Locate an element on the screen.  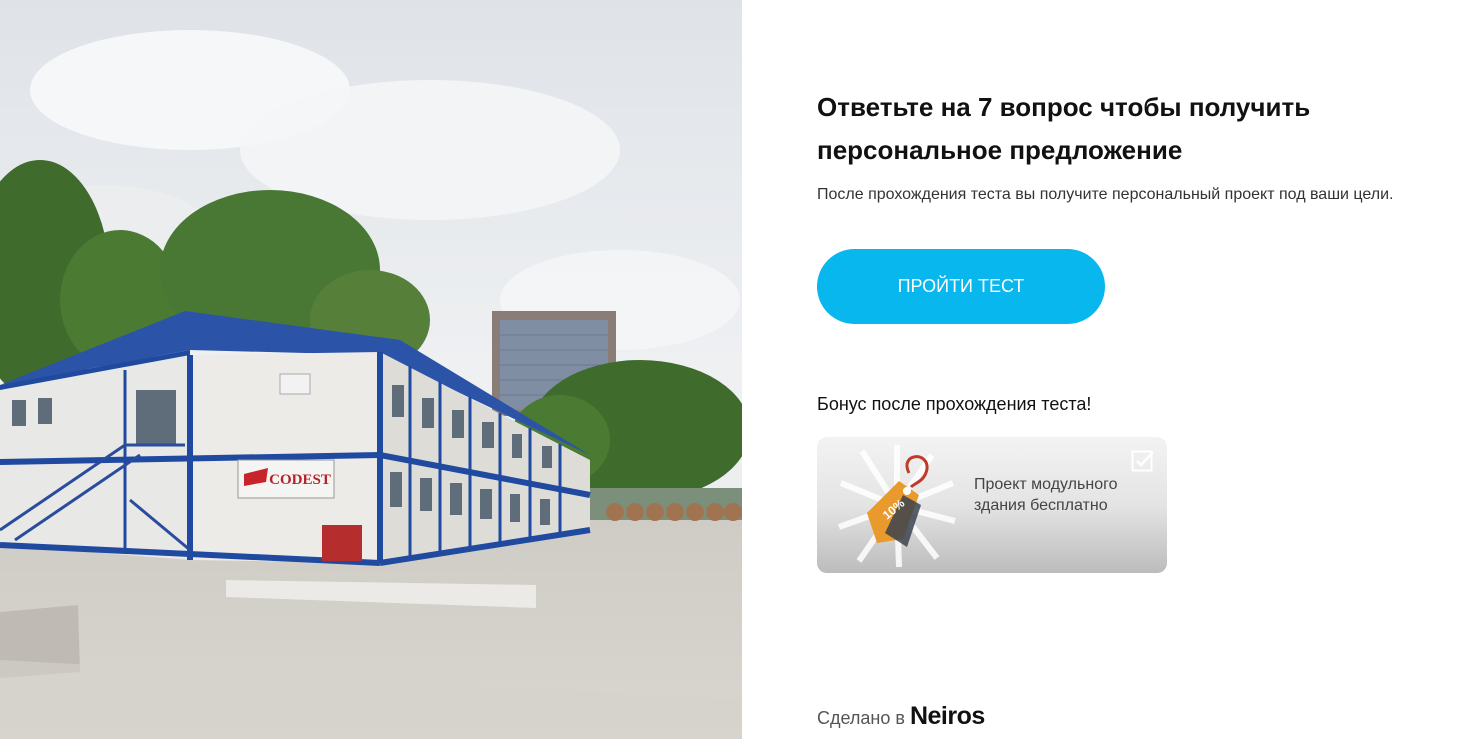
bonus-card-text: Проект модульного здания бесплатно is located at coordinates (1046, 495).